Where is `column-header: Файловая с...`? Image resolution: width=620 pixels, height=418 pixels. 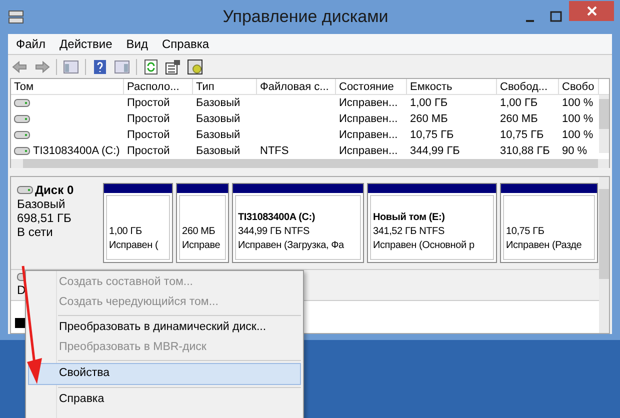
column-header: Файловая с... is located at coordinates (296, 86).